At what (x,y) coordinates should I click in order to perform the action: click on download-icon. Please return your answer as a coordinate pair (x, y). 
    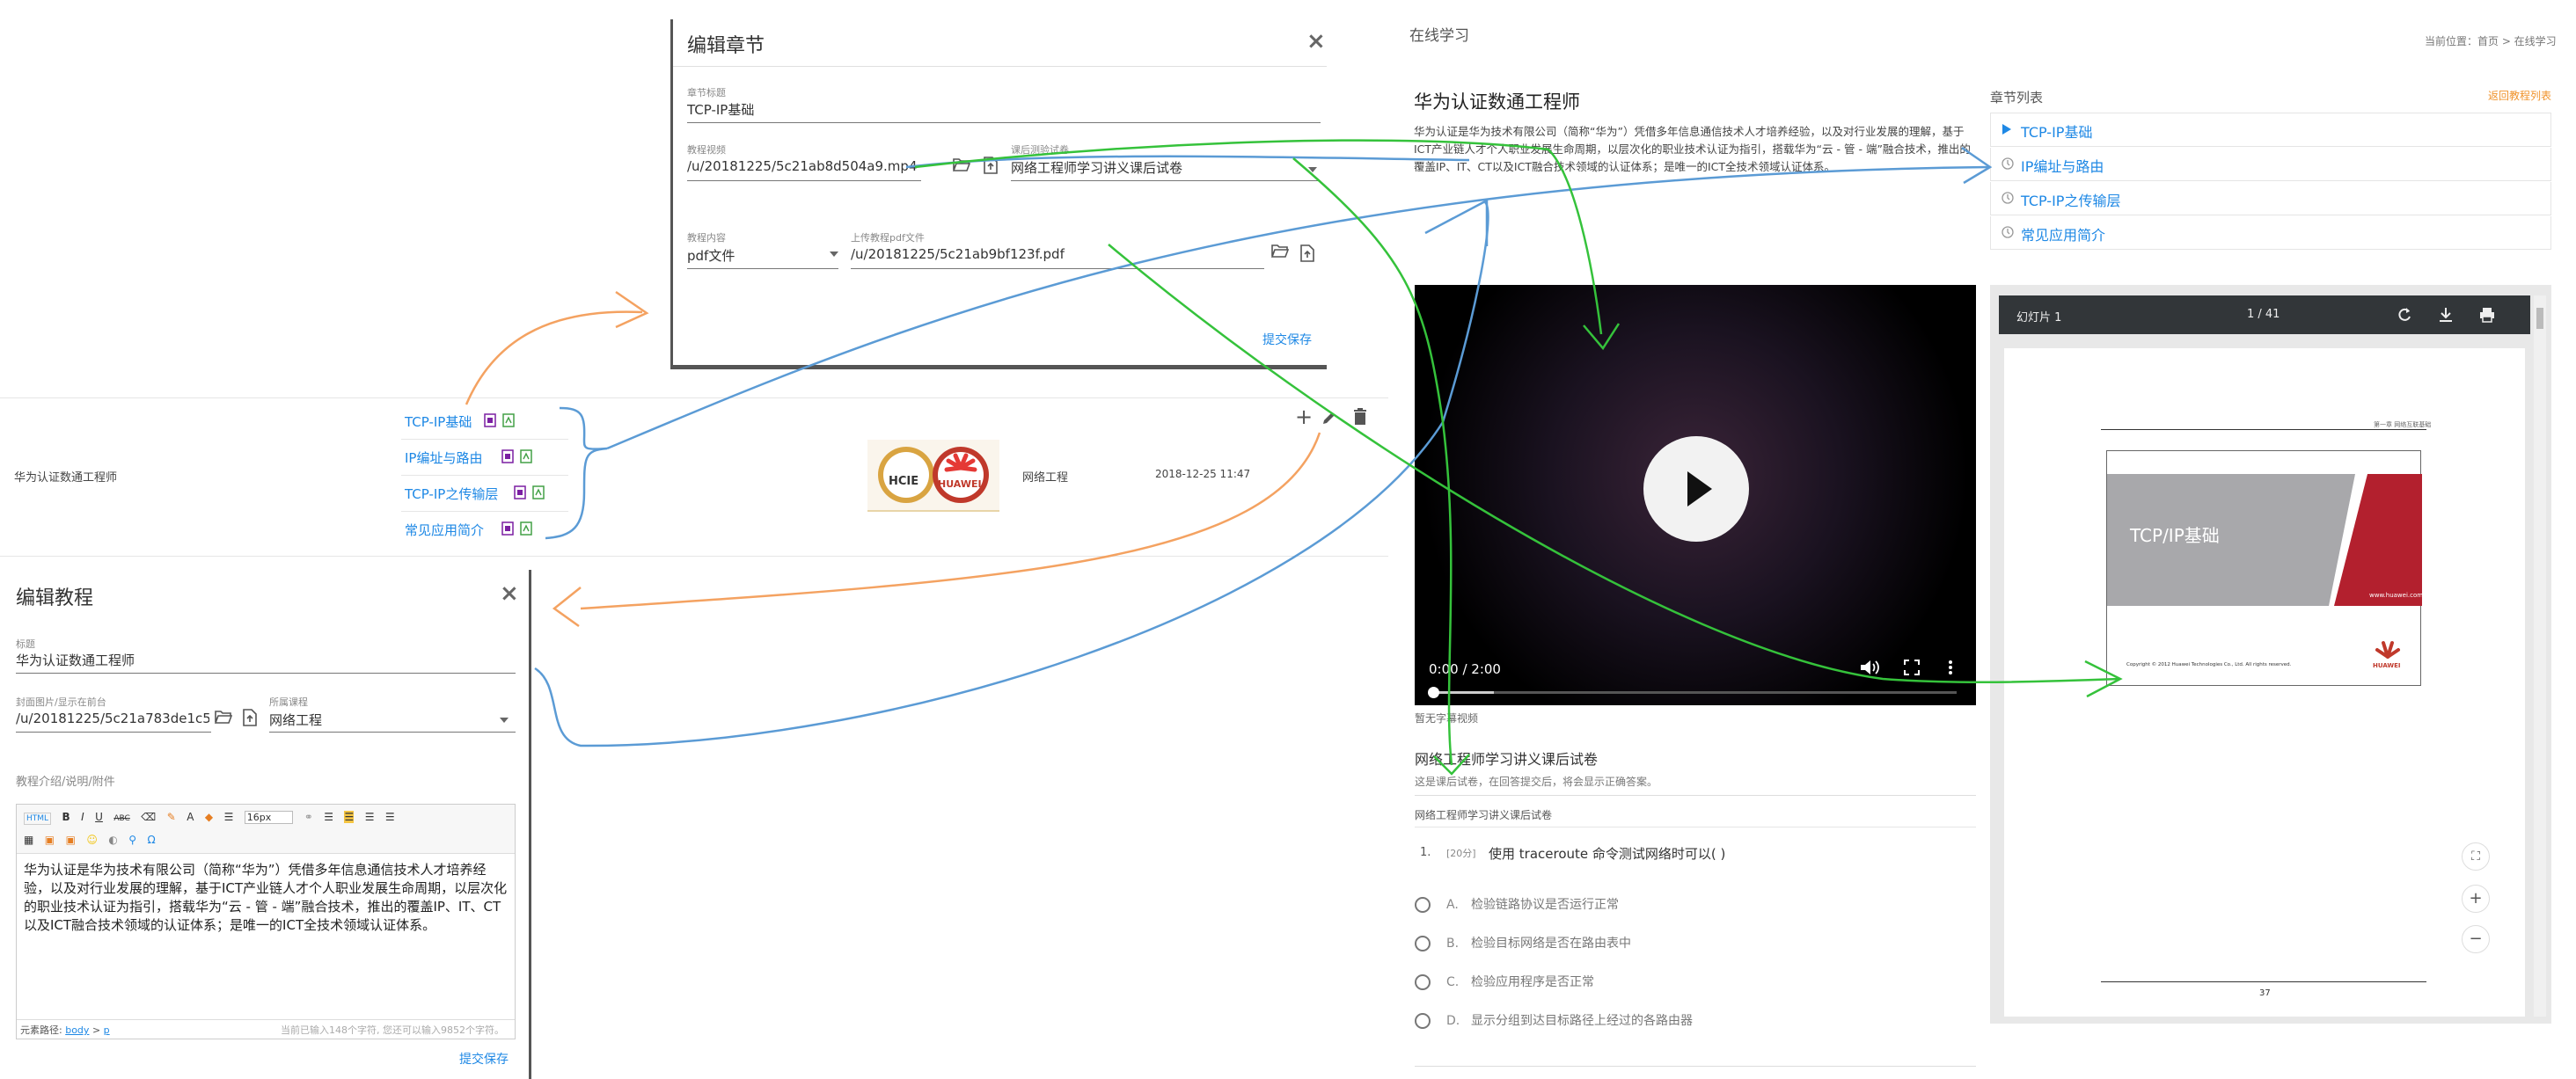
    Looking at the image, I should click on (2446, 315).